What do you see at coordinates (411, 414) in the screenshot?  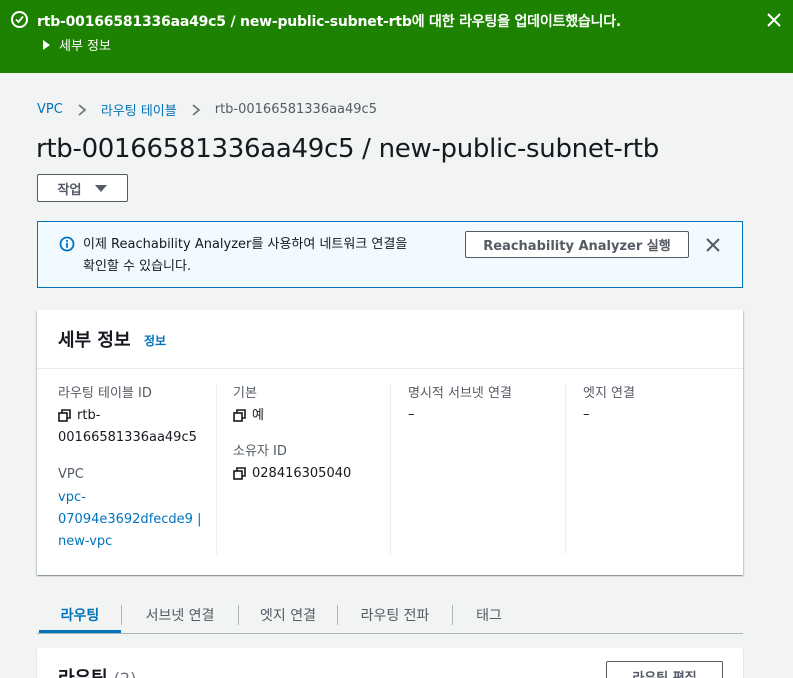 I see `explicit-subnet-value: –` at bounding box center [411, 414].